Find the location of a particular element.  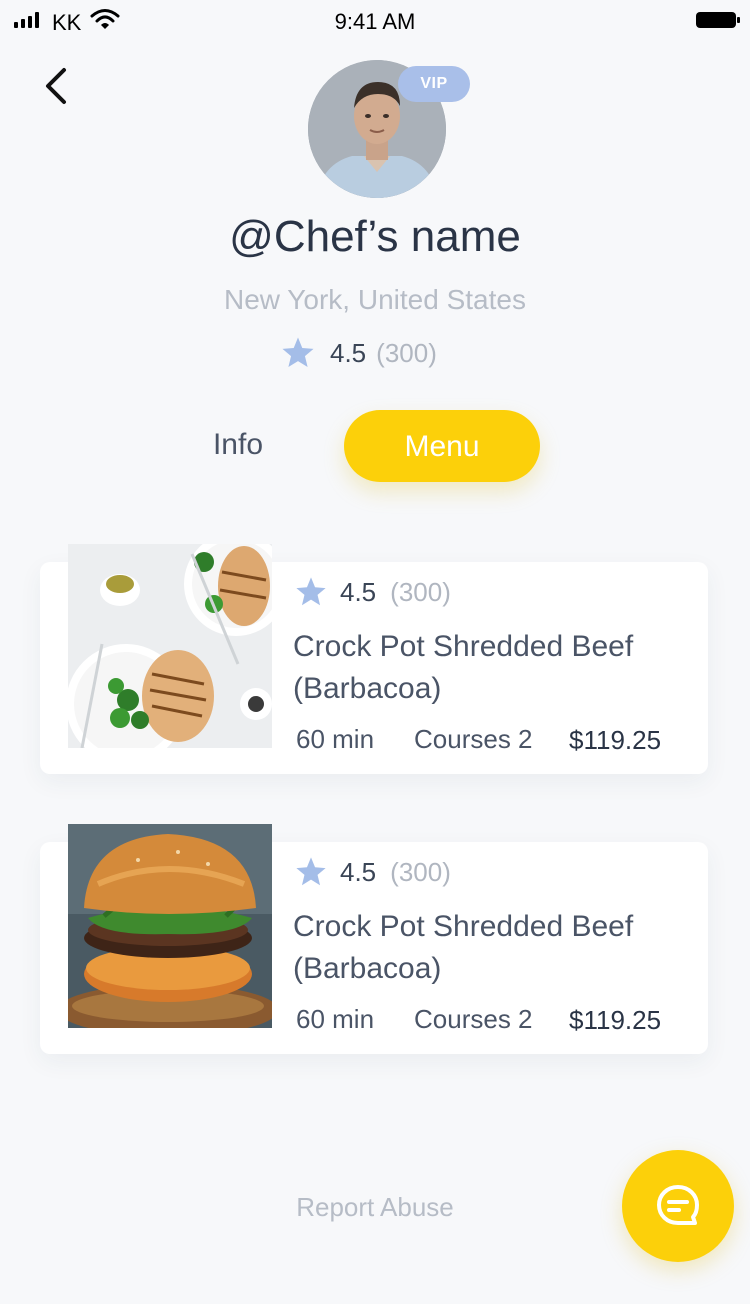

back-button is located at coordinates (58, 86).